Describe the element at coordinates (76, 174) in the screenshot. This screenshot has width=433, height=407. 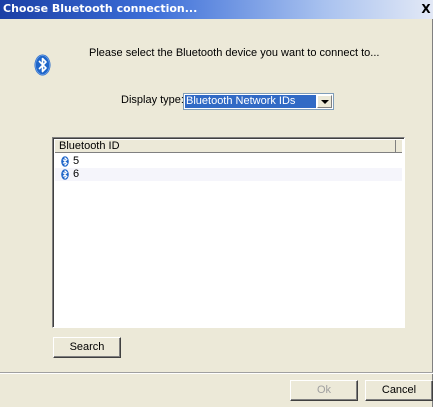
I see `bluetooth-id: 6` at that location.